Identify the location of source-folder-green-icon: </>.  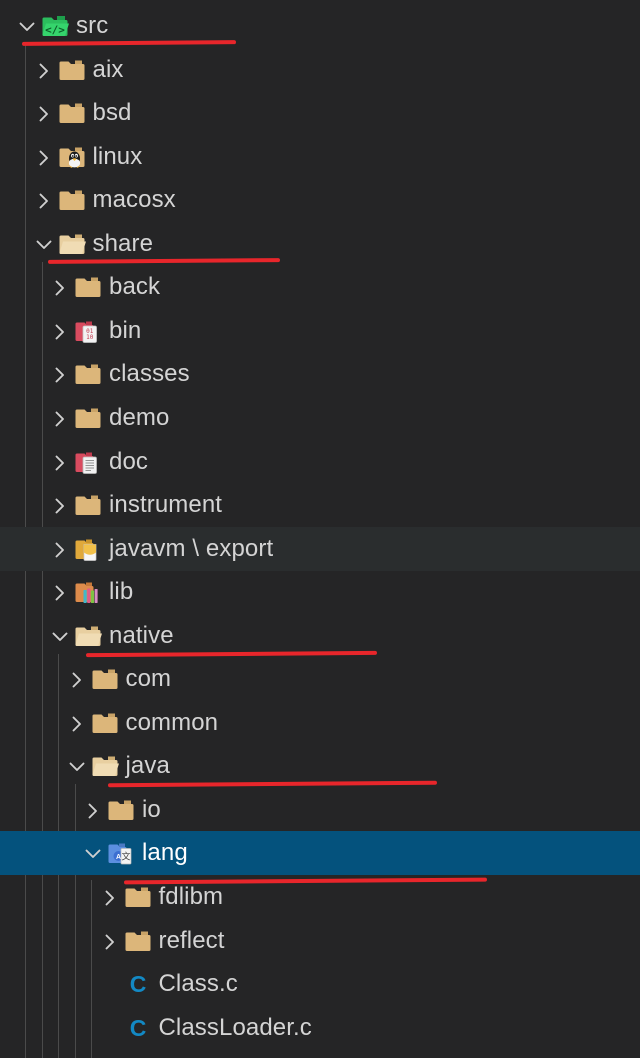
(55, 26).